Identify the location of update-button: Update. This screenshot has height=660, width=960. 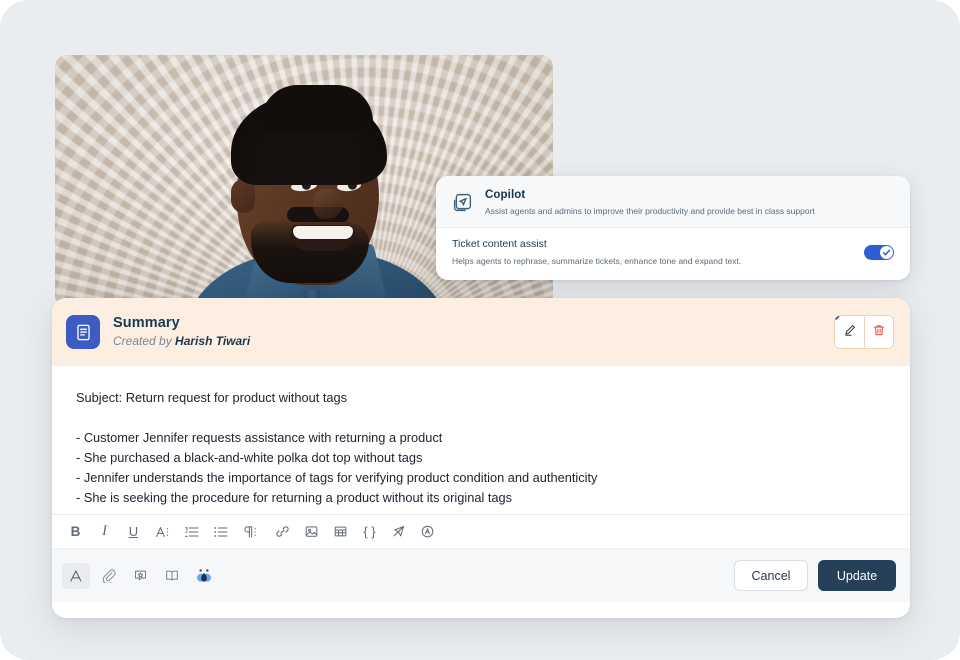
(857, 575).